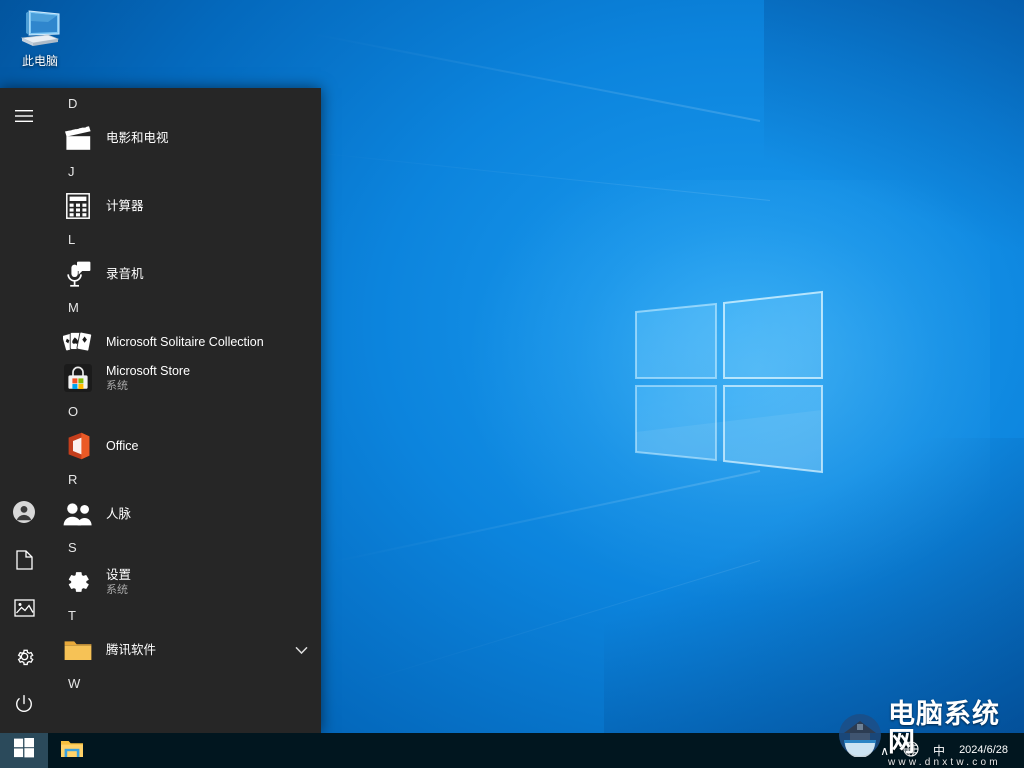 The height and width of the screenshot is (768, 1024). What do you see at coordinates (148, 371) in the screenshot?
I see `app-item-name: Microsoft Store` at bounding box center [148, 371].